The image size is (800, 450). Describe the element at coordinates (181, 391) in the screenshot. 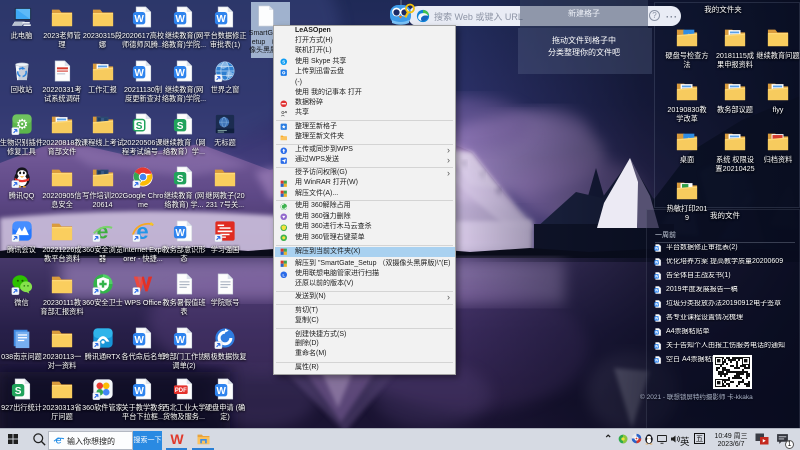

I see `svg-text: PDF` at that location.